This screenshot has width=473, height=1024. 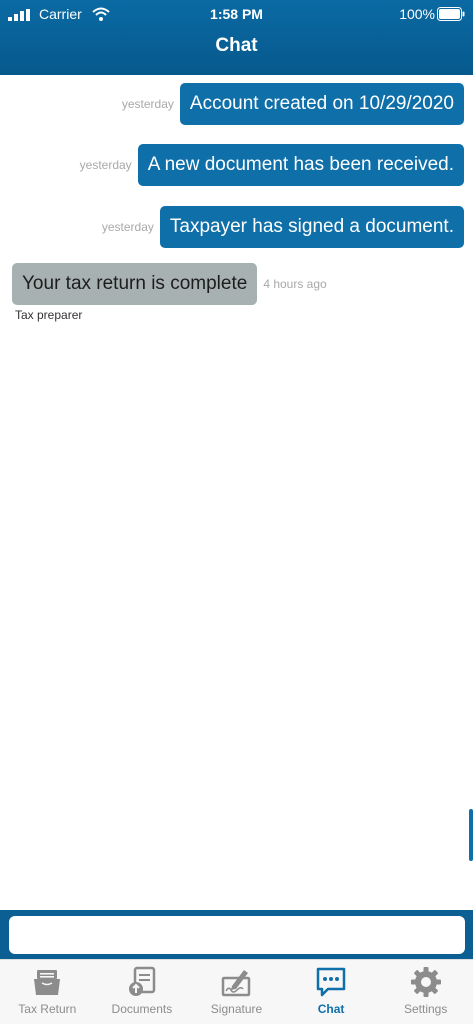 I want to click on tab-tax-return: Tax Return, so click(x=47, y=992).